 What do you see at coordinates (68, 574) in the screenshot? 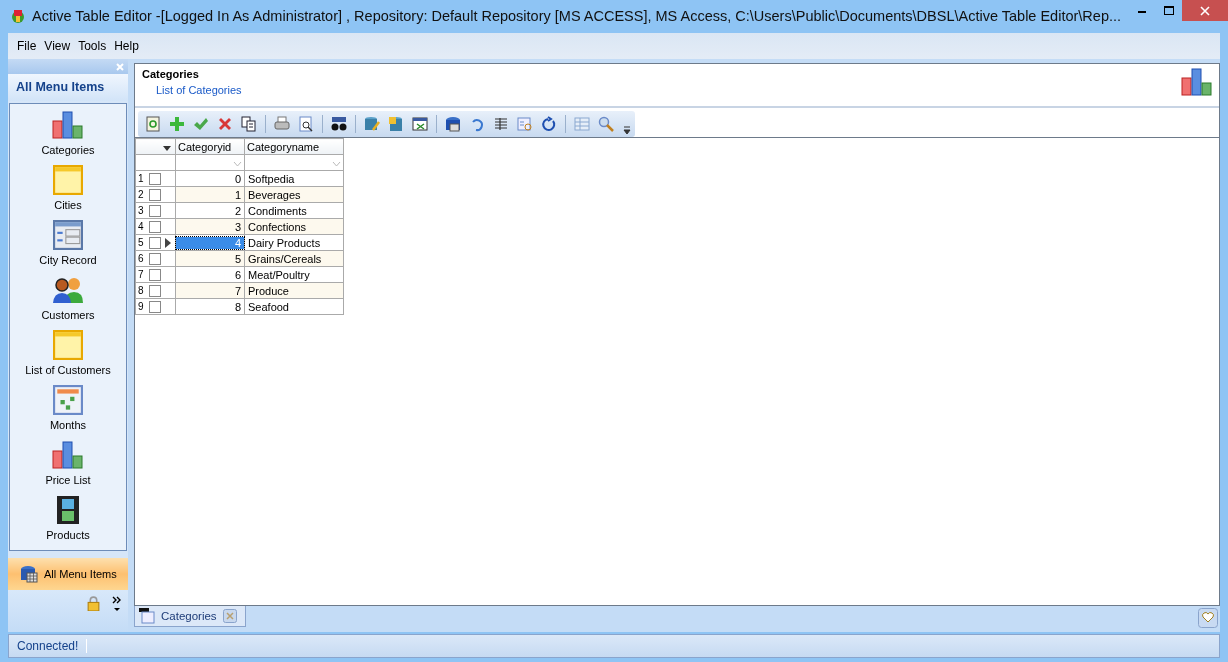
I see `navigation-group-button: All Menu Items` at bounding box center [68, 574].